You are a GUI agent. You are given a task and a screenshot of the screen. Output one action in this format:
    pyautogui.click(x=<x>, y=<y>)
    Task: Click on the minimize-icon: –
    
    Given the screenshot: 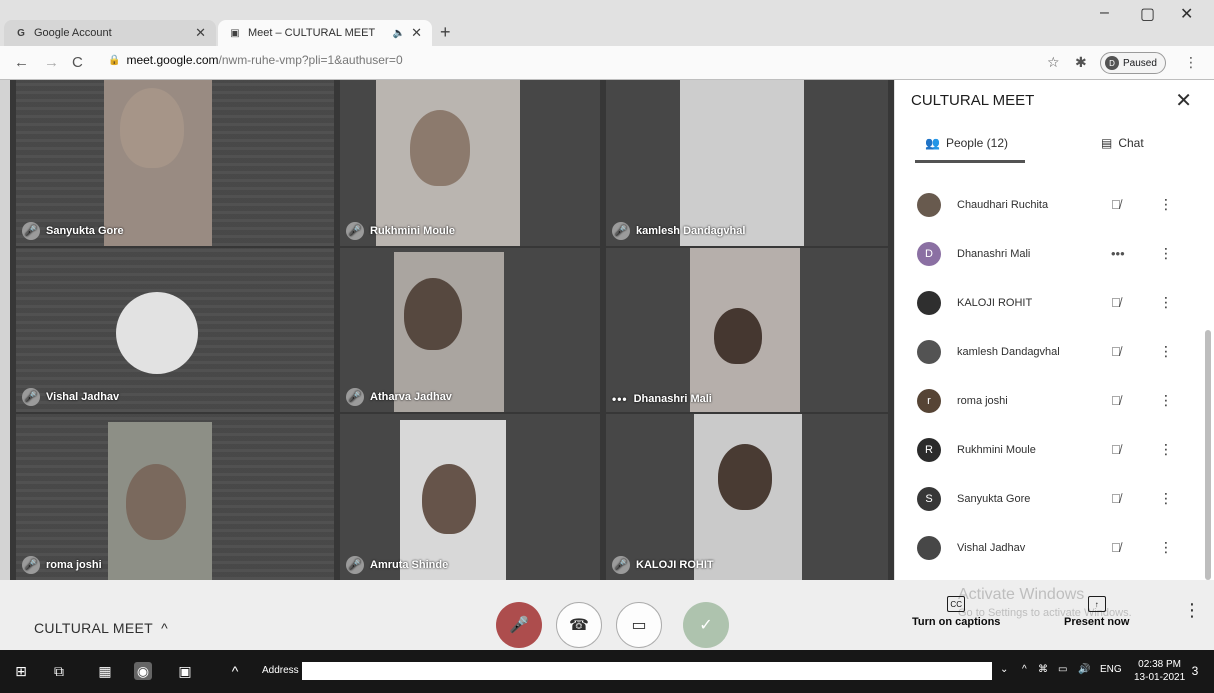 What is the action you would take?
    pyautogui.click(x=1104, y=13)
    